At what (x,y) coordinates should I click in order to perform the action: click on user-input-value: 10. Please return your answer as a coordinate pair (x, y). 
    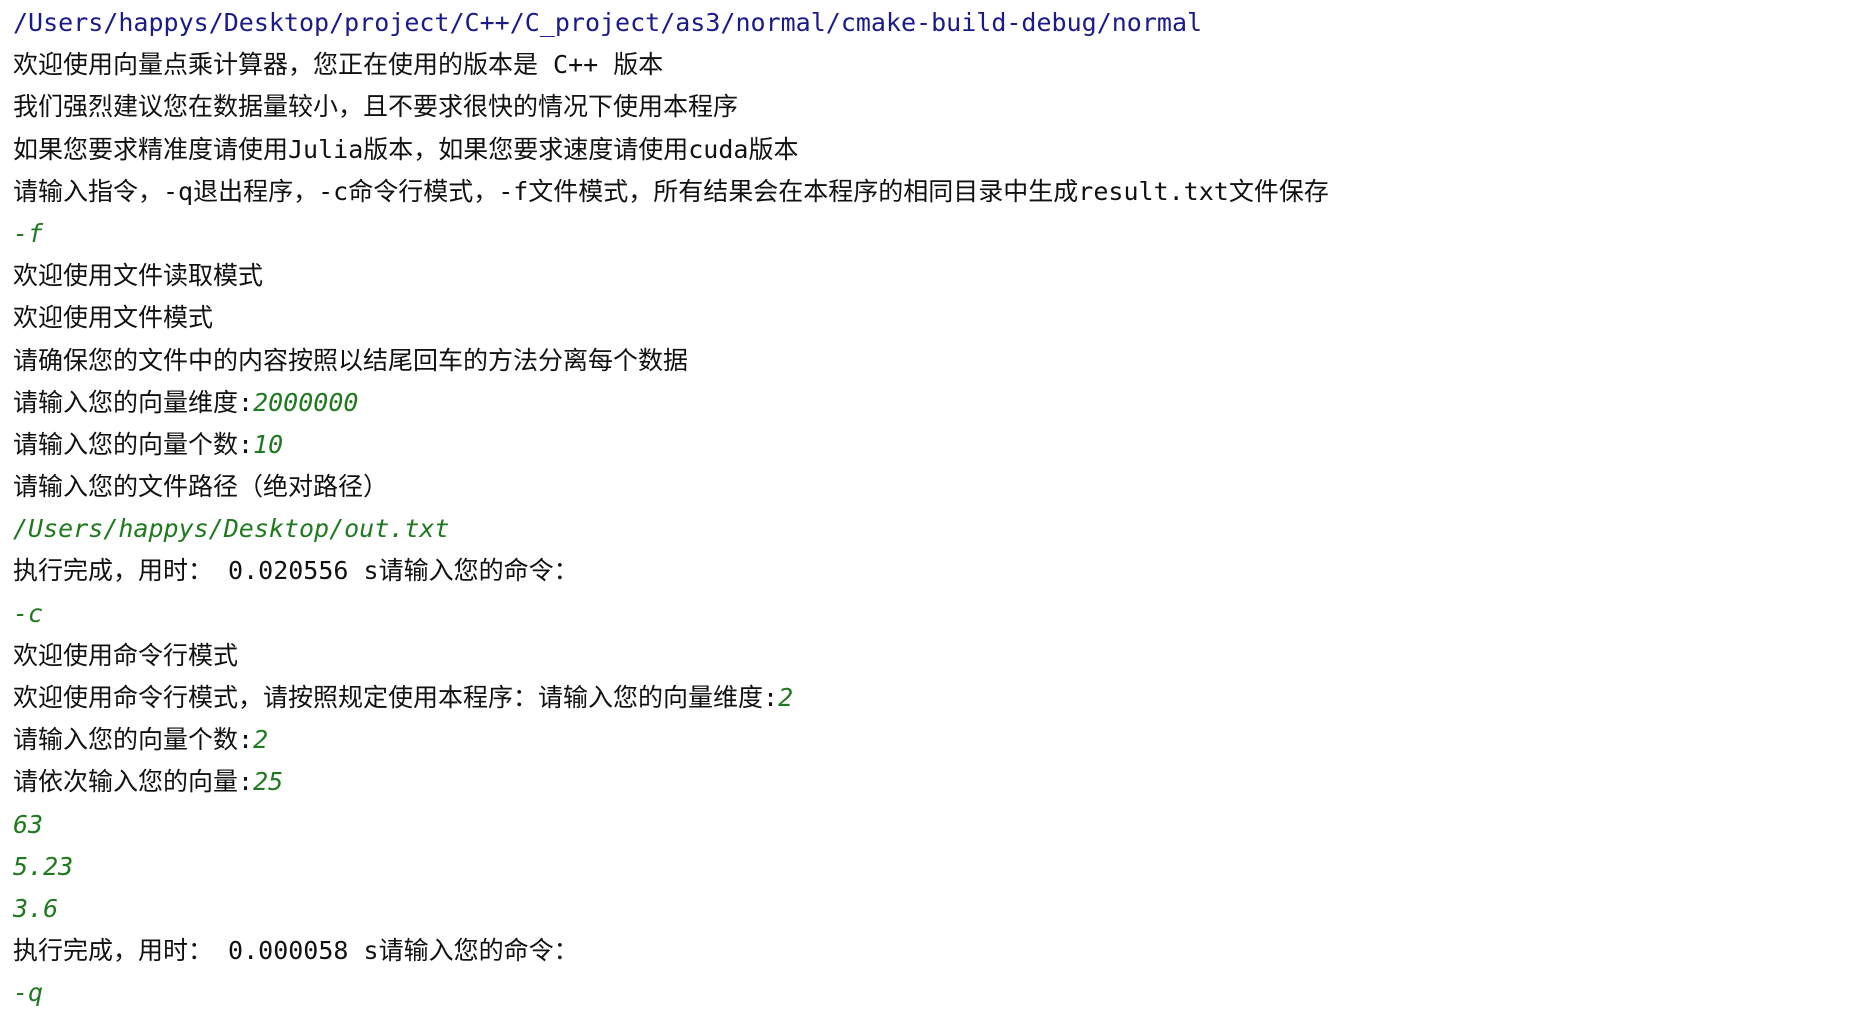
    Looking at the image, I should click on (268, 444).